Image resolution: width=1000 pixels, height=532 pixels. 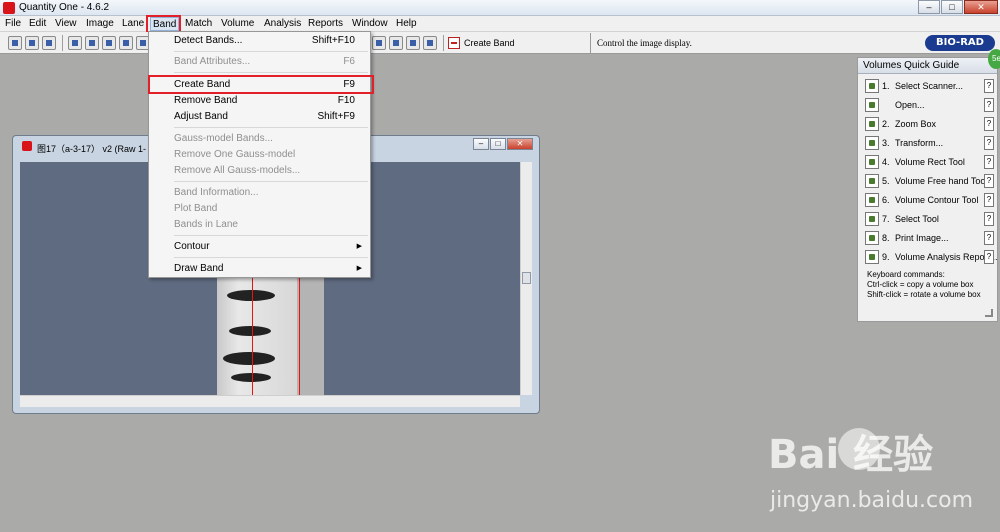 What do you see at coordinates (872, 105) in the screenshot?
I see `open-folder-icon` at bounding box center [872, 105].